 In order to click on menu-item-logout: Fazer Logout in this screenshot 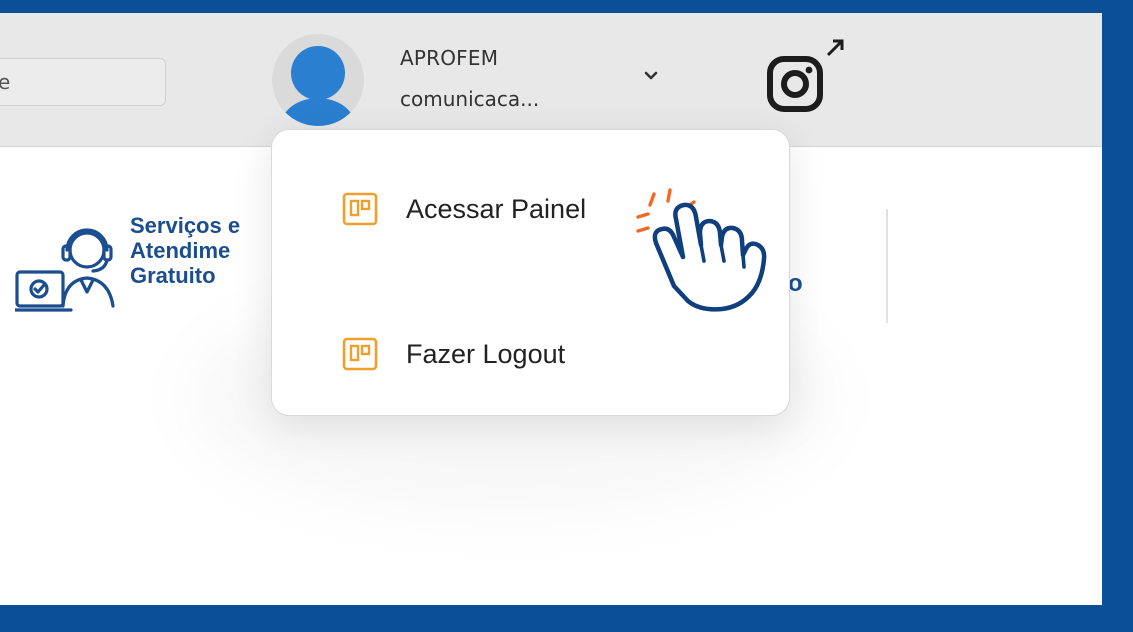, I will do `click(453, 354)`.